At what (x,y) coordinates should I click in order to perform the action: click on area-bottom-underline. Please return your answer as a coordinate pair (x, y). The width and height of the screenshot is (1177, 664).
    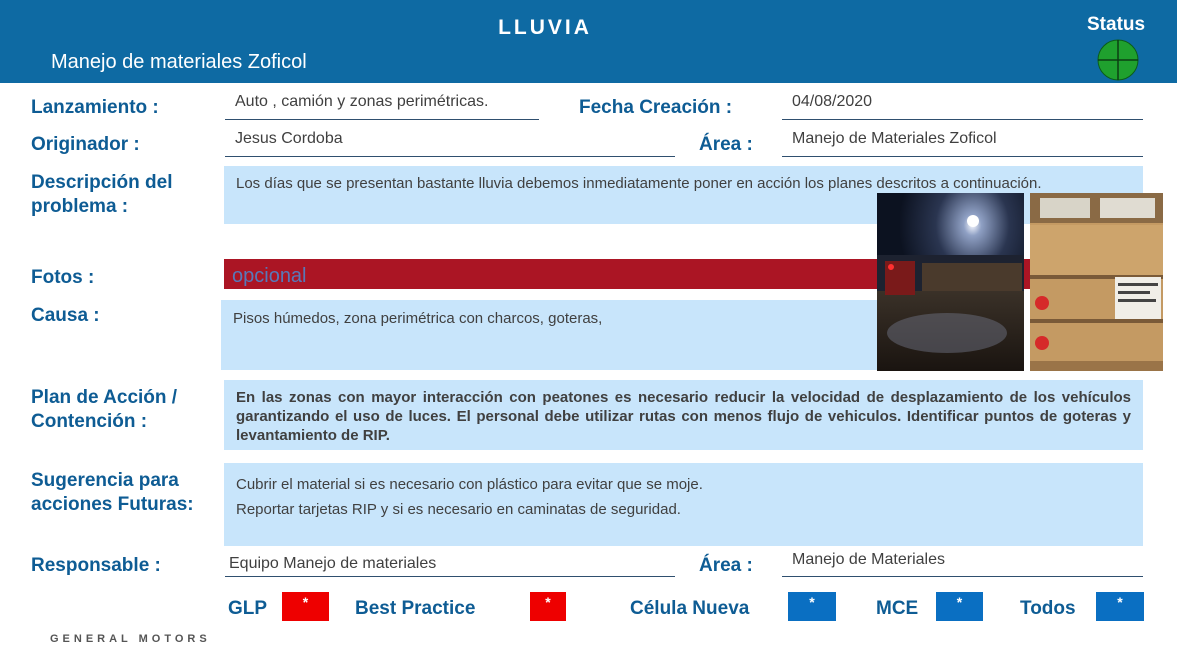
    Looking at the image, I should click on (962, 576).